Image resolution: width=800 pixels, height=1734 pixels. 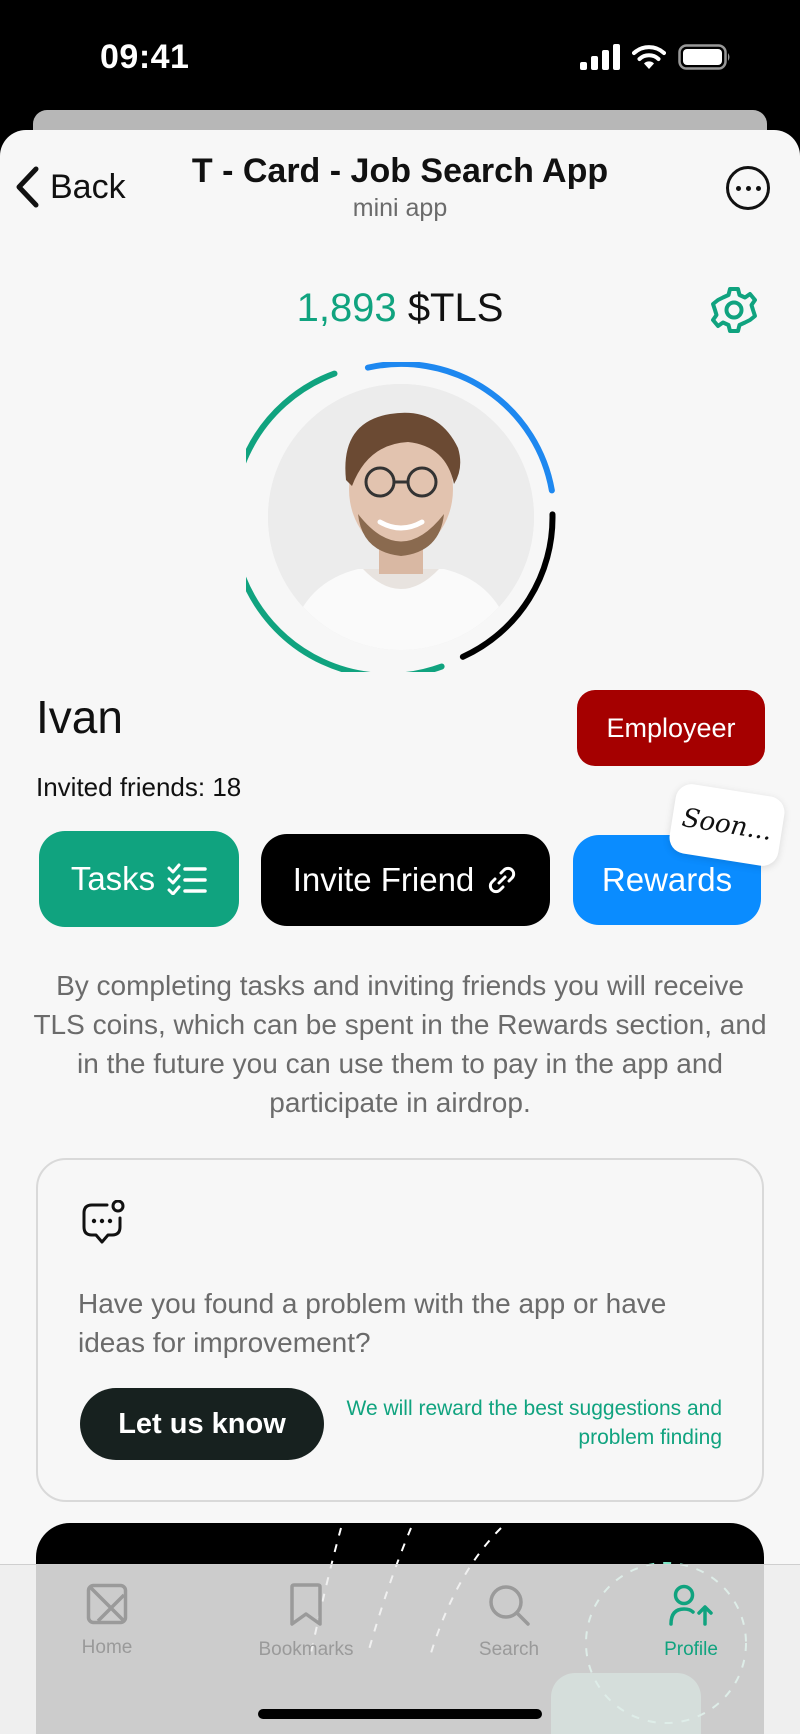 What do you see at coordinates (600, 57) in the screenshot?
I see `cellular-signal-icon` at bounding box center [600, 57].